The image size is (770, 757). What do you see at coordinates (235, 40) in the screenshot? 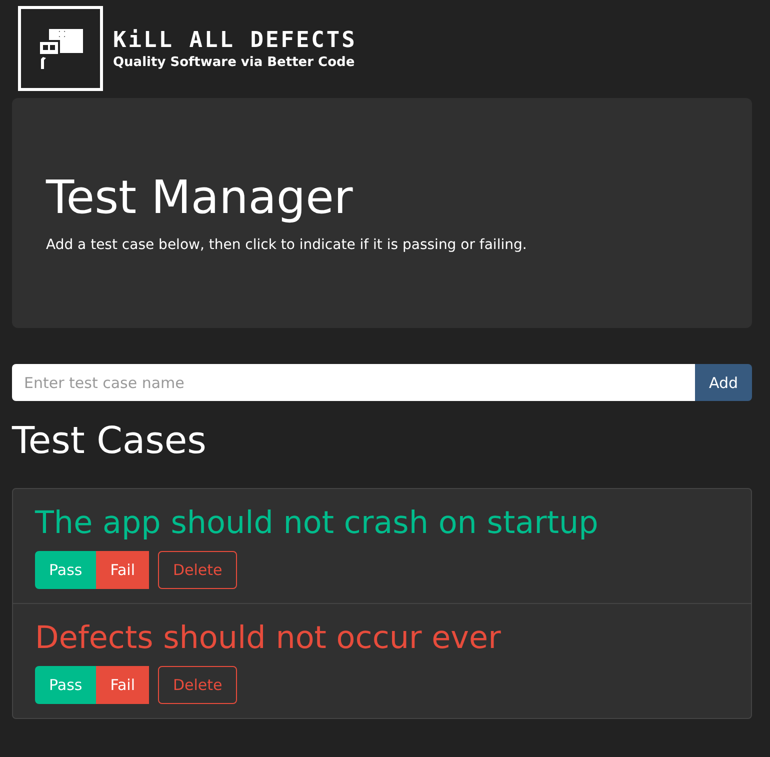
I see `brand-title: KiLL ALL DEFECTS` at bounding box center [235, 40].